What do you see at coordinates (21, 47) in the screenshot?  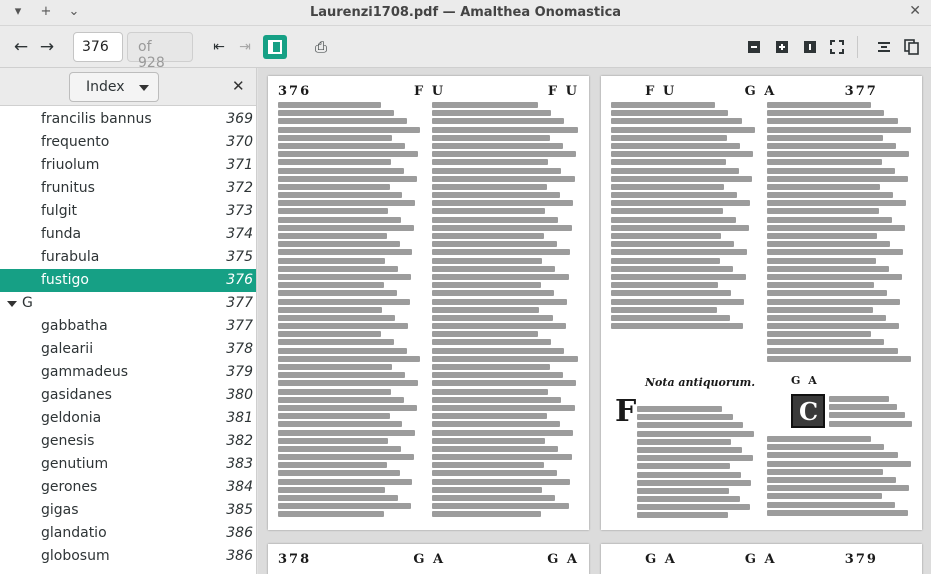 I see `back-arrow-icon: ←` at bounding box center [21, 47].